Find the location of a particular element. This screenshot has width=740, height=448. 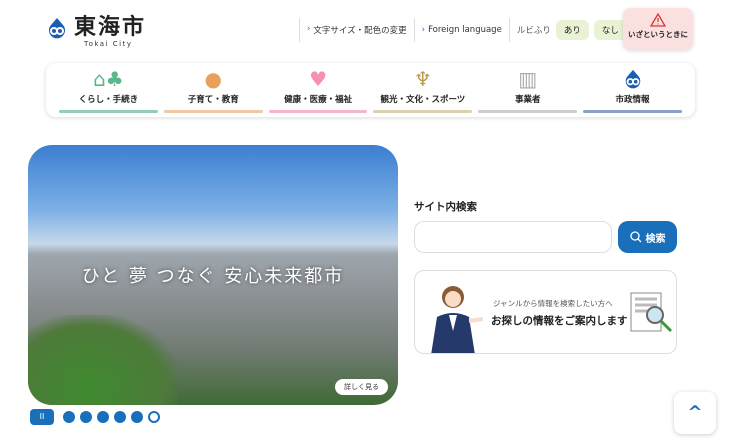

guide-subtitle: ジャンルから情報を検索したい方へ is located at coordinates (553, 303).